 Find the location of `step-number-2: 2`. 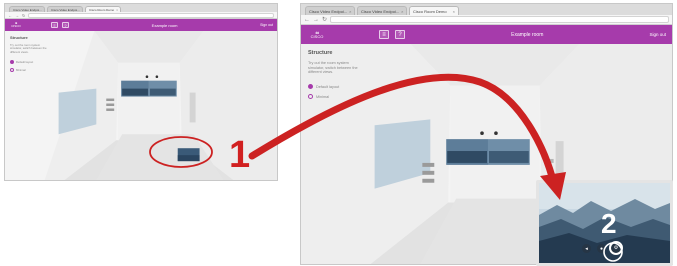

step-number-2: 2 is located at coordinates (609, 223).